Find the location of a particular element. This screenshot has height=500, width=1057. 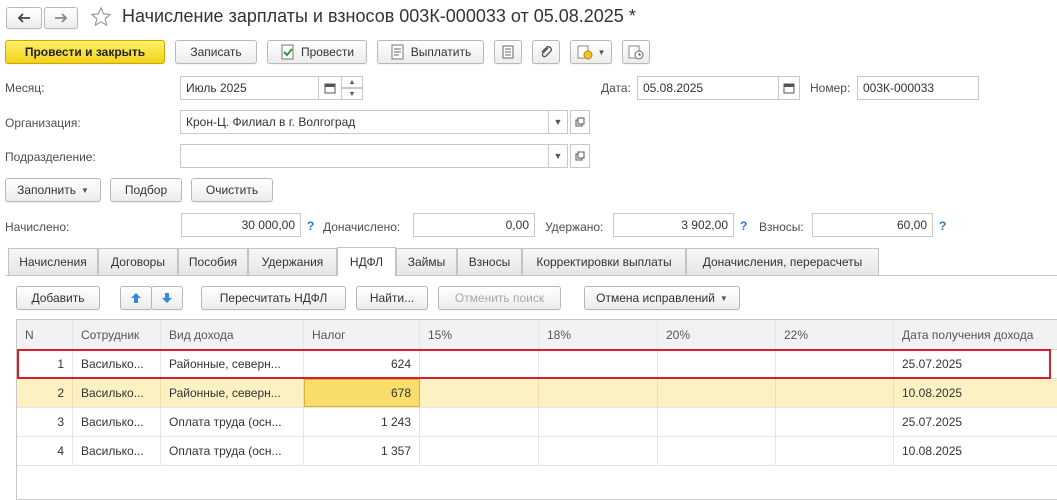

tab-contributions: Взносы is located at coordinates (489, 261).